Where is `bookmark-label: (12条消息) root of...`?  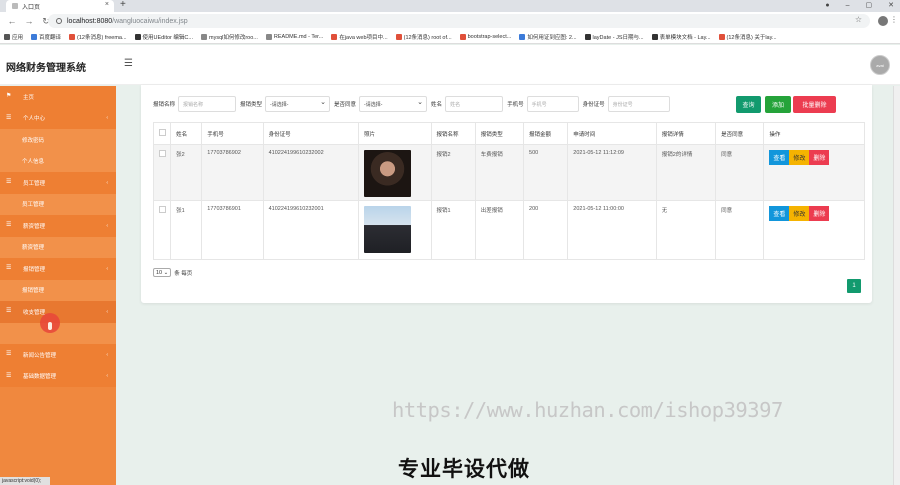 bookmark-label: (12条消息) root of... is located at coordinates (427, 37).